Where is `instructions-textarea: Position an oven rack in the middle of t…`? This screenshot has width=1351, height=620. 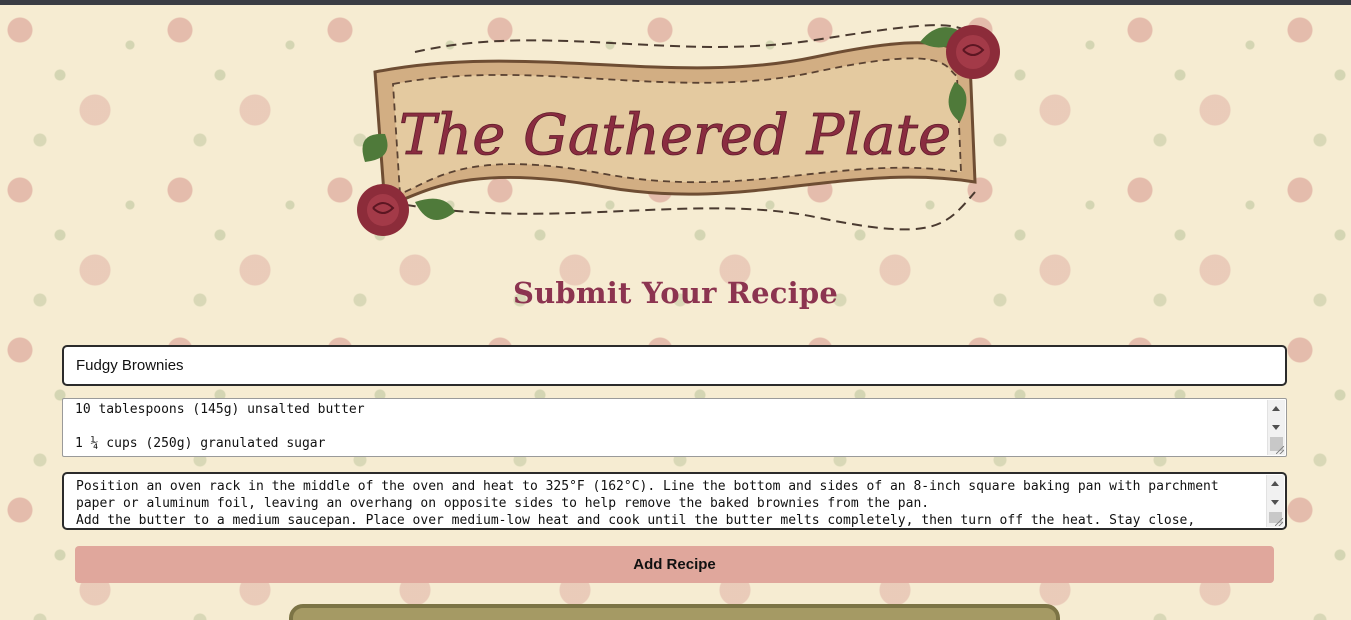 instructions-textarea: Position an oven rack in the middle of t… is located at coordinates (674, 501).